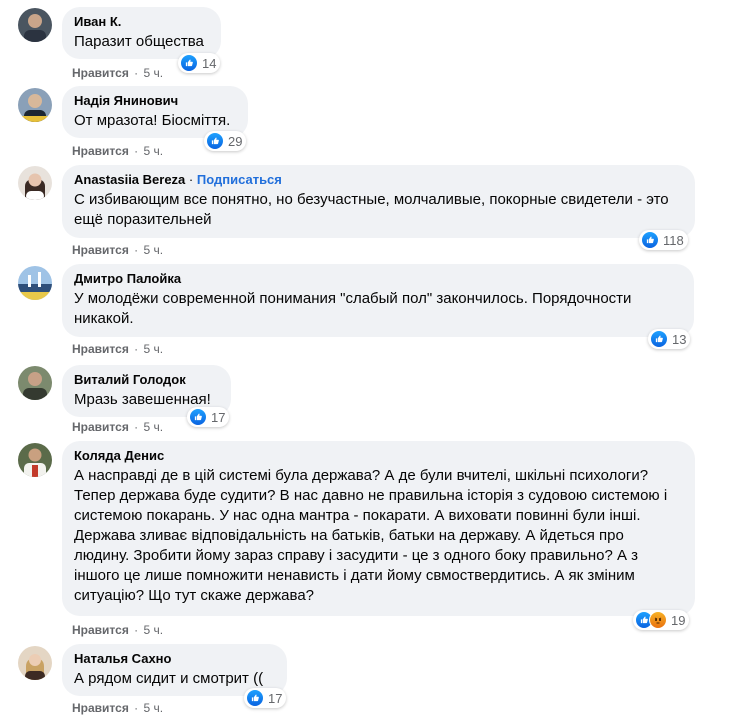  Describe the element at coordinates (235, 141) in the screenshot. I see `reaction-count: 29` at that location.